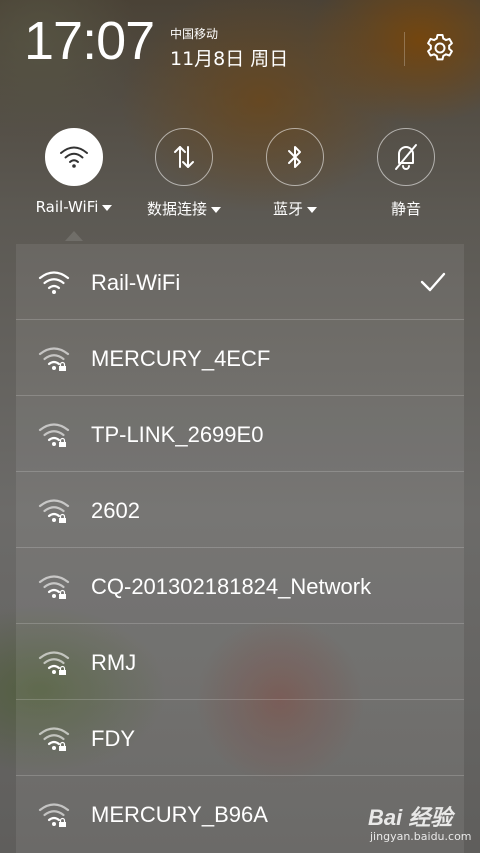  What do you see at coordinates (295, 208) in the screenshot?
I see `toggle-bluetooth-label: 蓝牙` at bounding box center [295, 208].